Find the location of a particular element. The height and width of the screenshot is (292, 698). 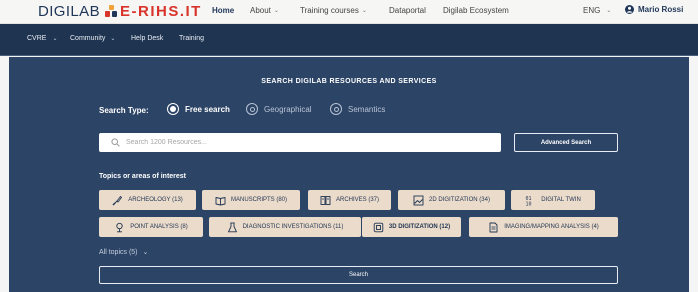

user-name: Mario Rossi is located at coordinates (661, 9).